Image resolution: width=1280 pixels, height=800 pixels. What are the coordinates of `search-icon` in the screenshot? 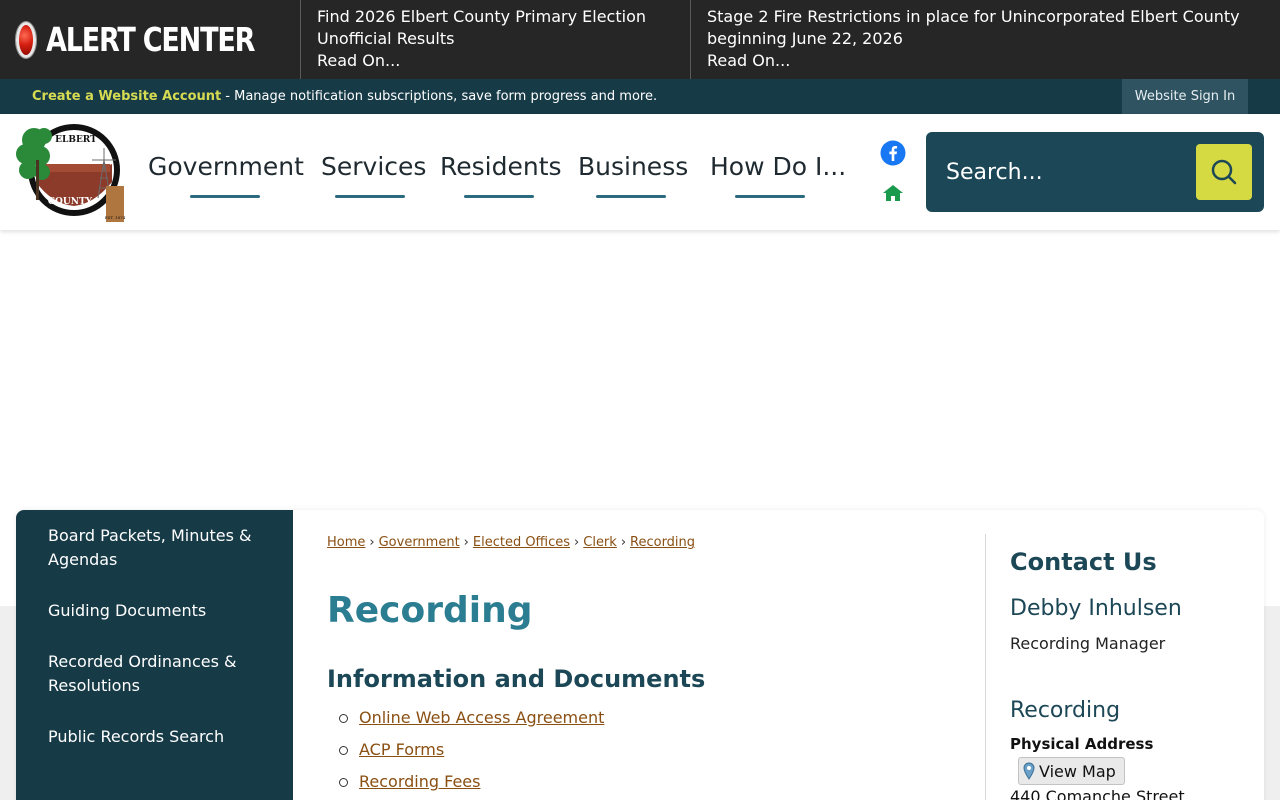 It's located at (1224, 172).